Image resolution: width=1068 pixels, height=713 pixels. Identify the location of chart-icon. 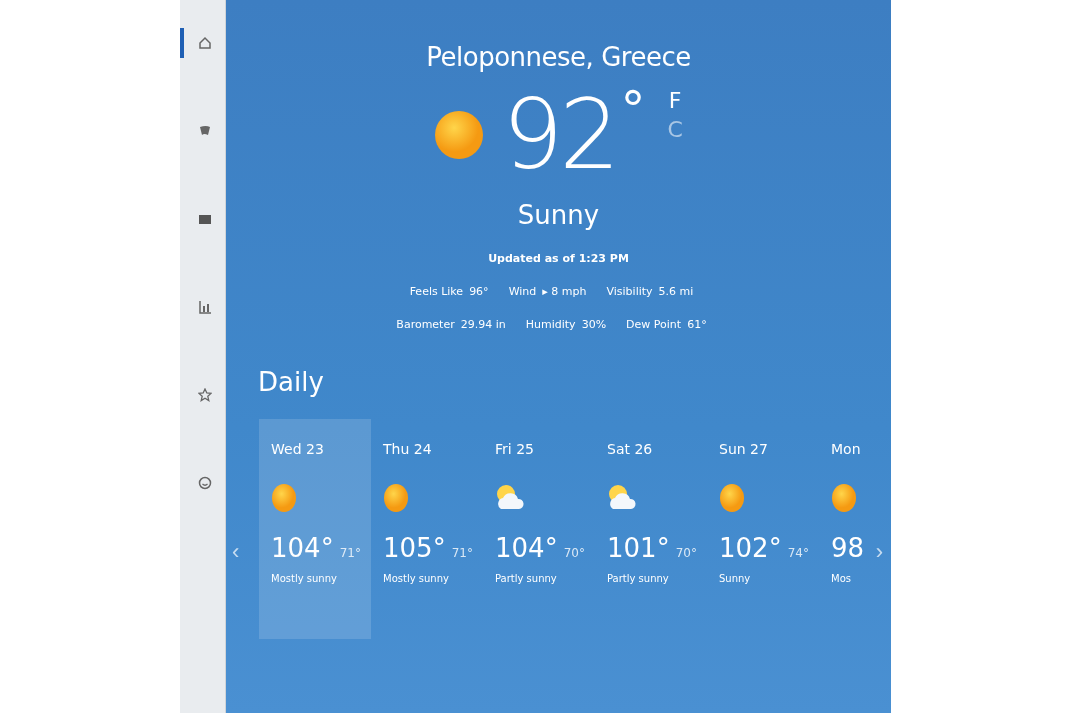
(204, 307).